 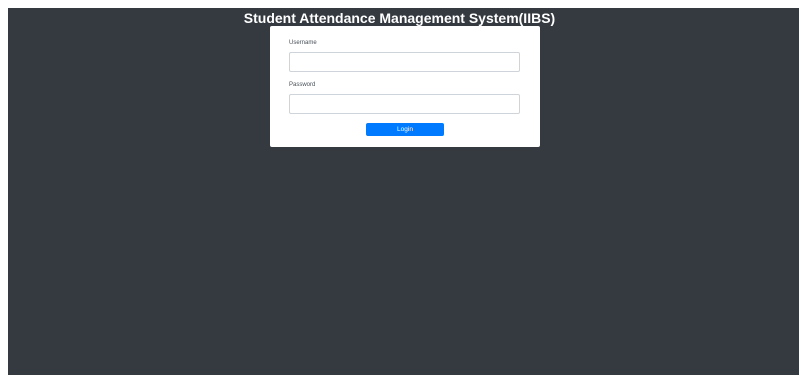 What do you see at coordinates (405, 129) in the screenshot?
I see `login-button: Login` at bounding box center [405, 129].